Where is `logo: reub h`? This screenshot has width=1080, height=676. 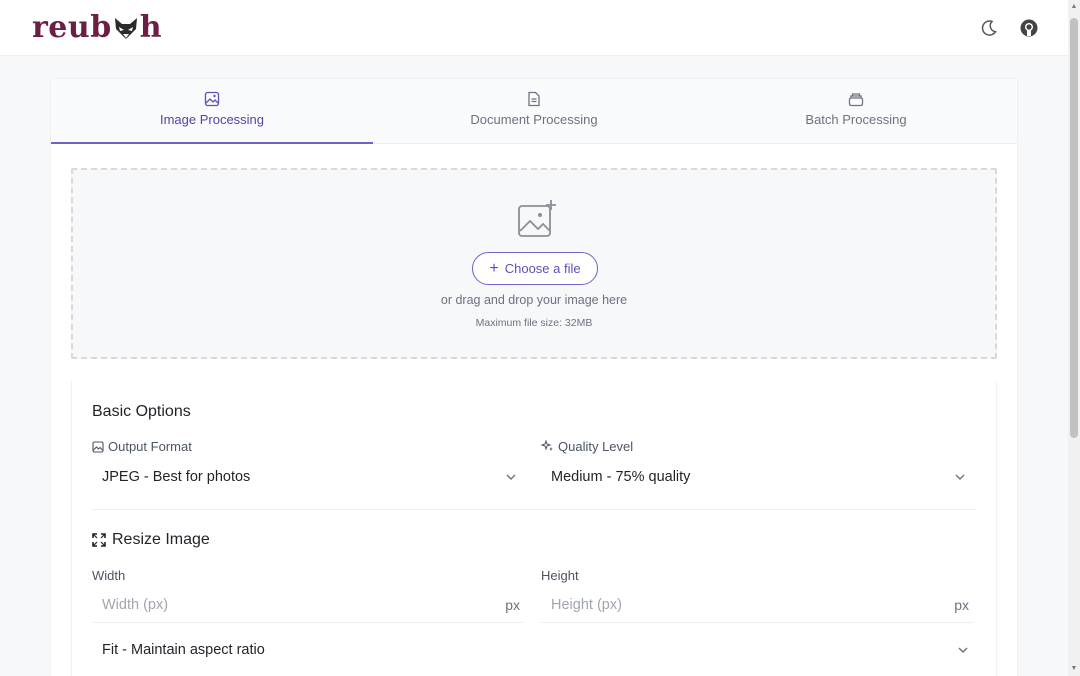
logo: reub h is located at coordinates (97, 27).